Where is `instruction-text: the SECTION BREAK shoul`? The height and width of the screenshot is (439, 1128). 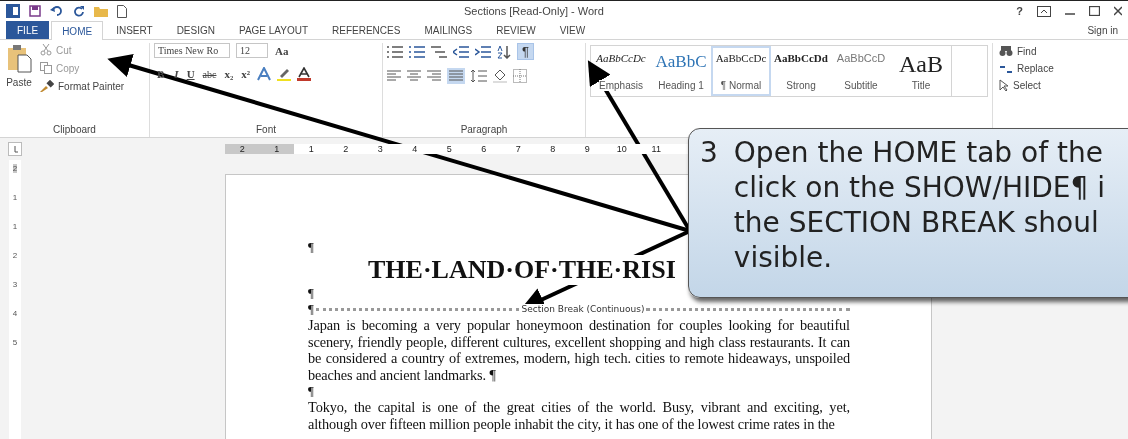
instruction-text: the SECTION BREAK shoul is located at coordinates (916, 222).